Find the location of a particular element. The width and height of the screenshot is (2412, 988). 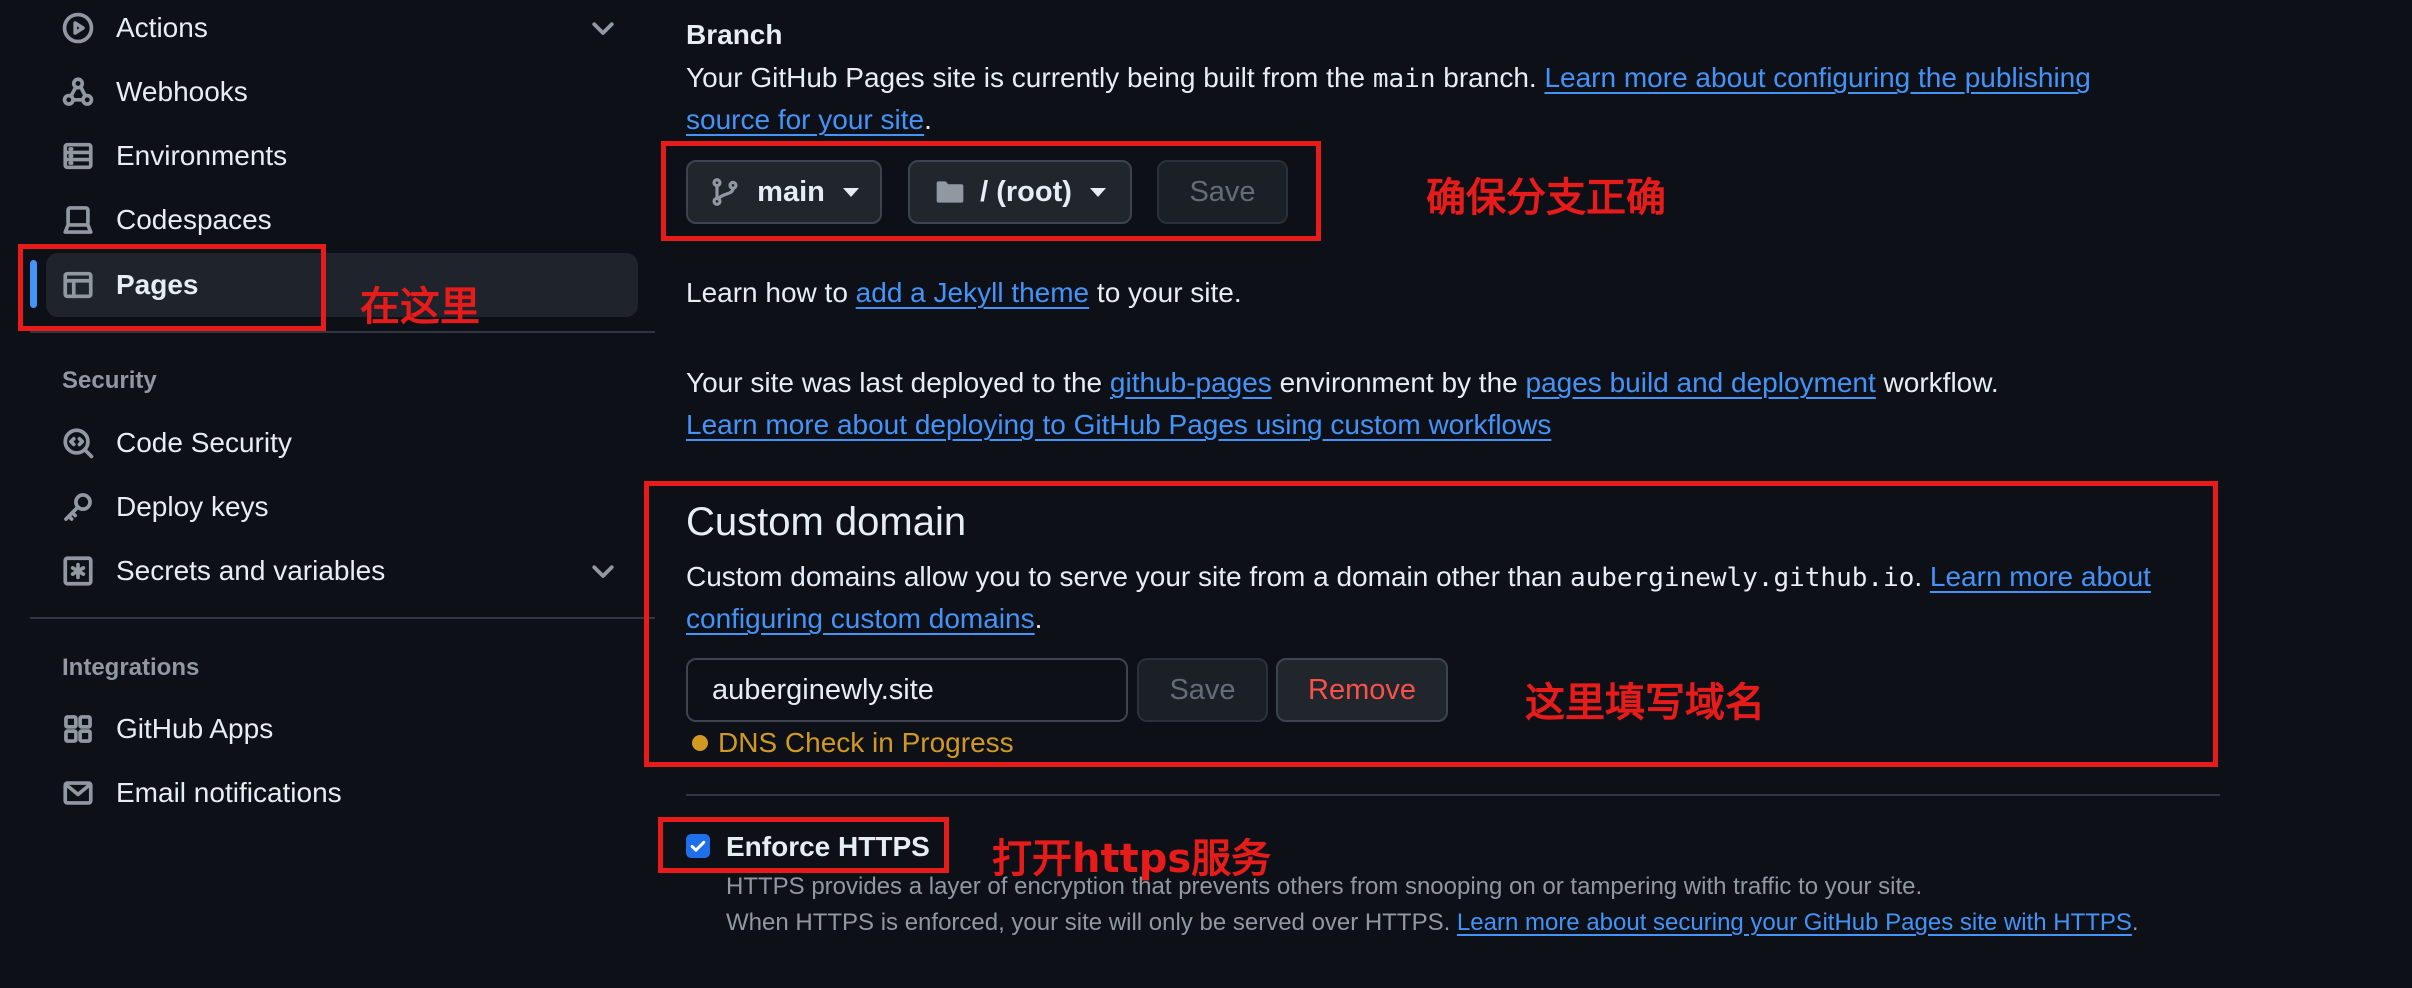

deploy-suffix: workflow. is located at coordinates (1937, 382).